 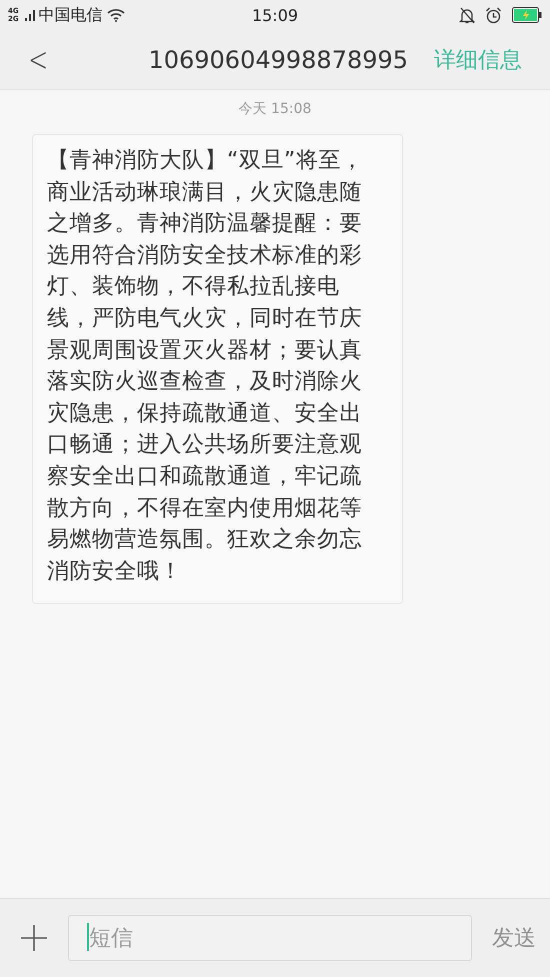 I want to click on wifi-icon, so click(x=115, y=15).